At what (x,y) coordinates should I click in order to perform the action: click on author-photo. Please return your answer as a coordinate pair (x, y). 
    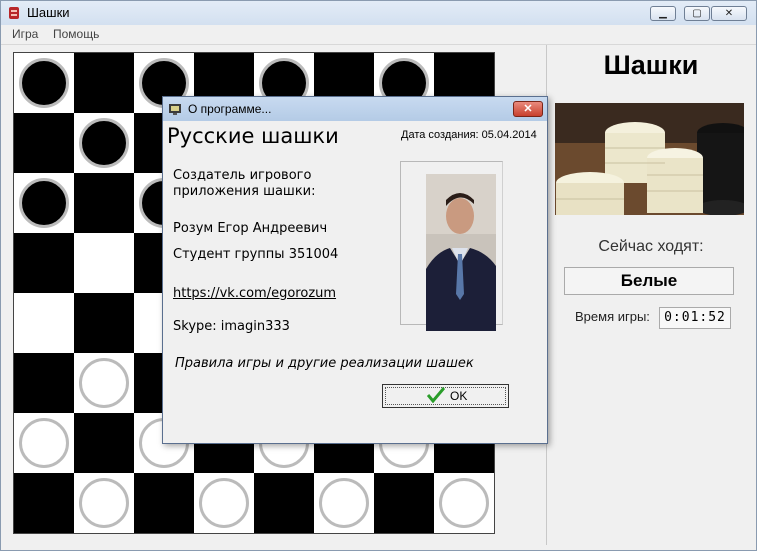
    Looking at the image, I should click on (461, 252).